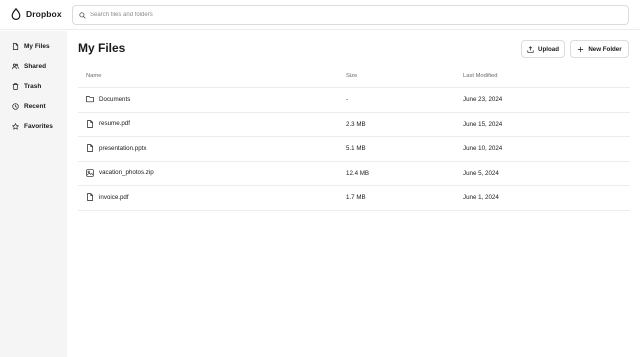  Describe the element at coordinates (44, 14) in the screenshot. I see `app-name: Dropbox` at that location.